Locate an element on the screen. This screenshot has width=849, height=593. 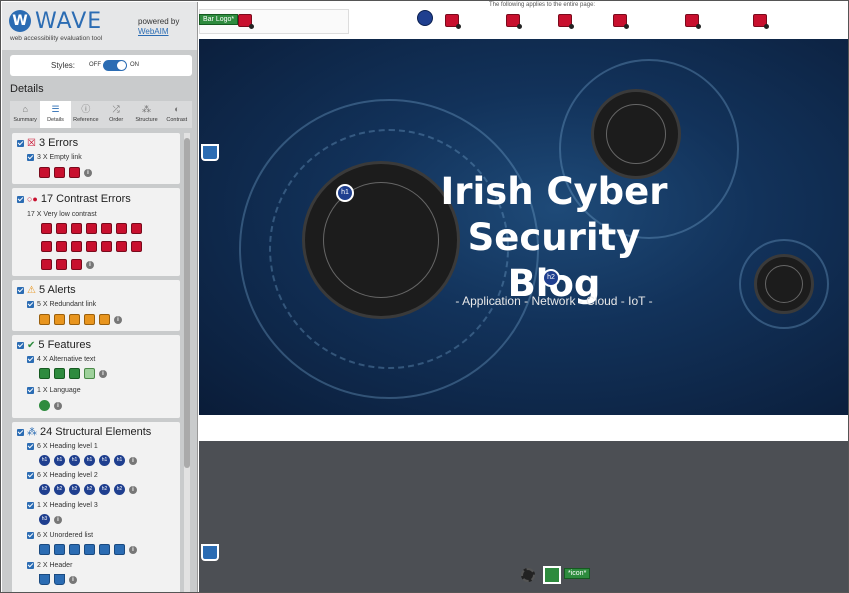
errors-checkbox is located at coordinates (20, 143).